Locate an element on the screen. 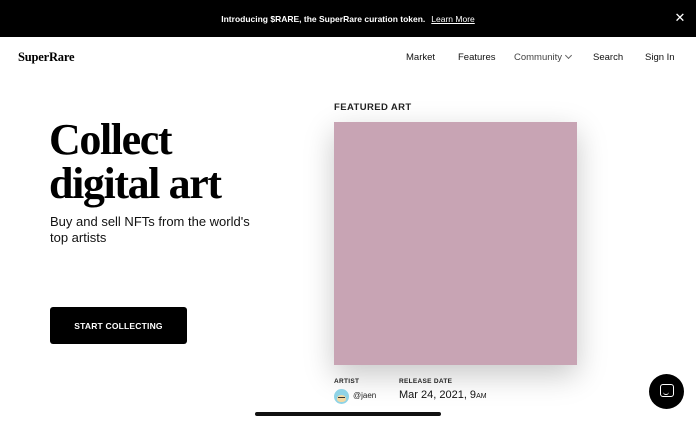 The height and width of the screenshot is (421, 696). nav-market: Market is located at coordinates (420, 57).